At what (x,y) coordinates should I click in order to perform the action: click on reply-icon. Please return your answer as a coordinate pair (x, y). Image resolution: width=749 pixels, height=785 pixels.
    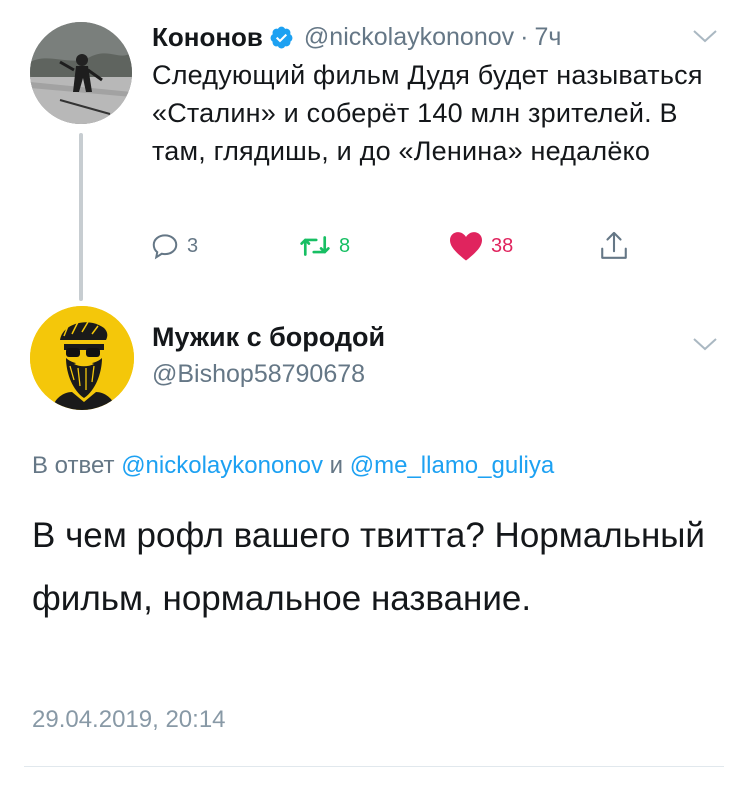
    Looking at the image, I should click on (165, 247).